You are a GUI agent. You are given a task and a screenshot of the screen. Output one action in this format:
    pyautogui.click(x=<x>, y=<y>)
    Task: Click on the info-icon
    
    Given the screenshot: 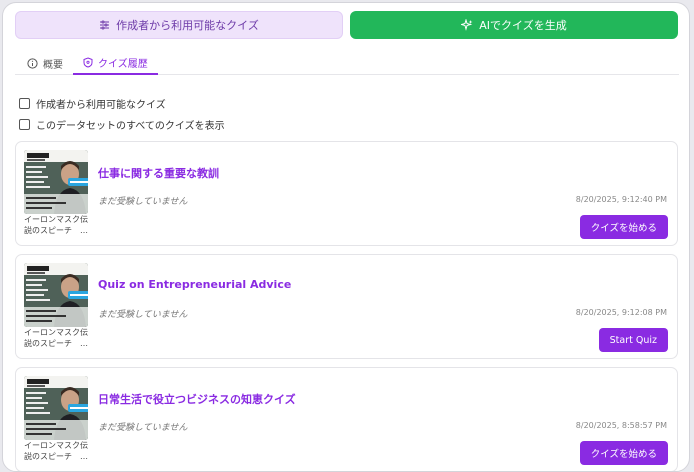 What is the action you would take?
    pyautogui.click(x=32, y=63)
    